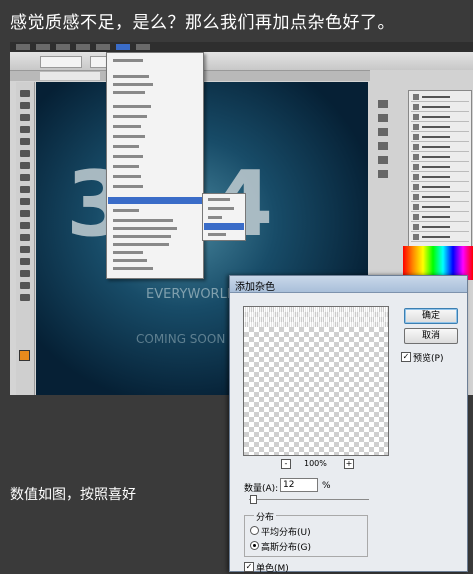 Image resolution: width=473 pixels, height=574 pixels. I want to click on uniform-label: 平均分布(U), so click(286, 533).